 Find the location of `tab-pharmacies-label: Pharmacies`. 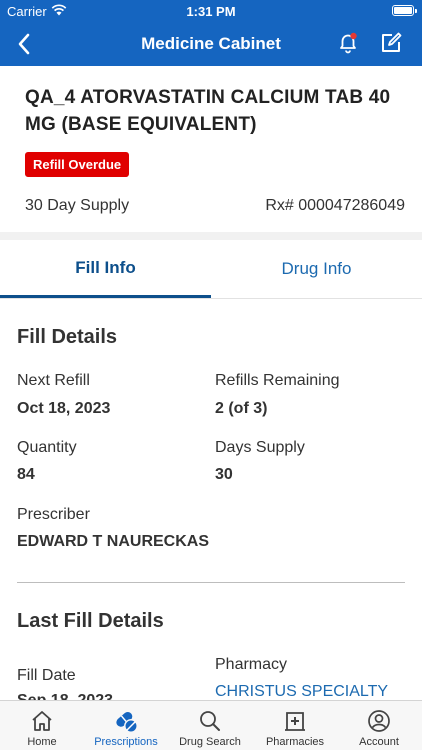

tab-pharmacies-label: Pharmacies is located at coordinates (295, 742).